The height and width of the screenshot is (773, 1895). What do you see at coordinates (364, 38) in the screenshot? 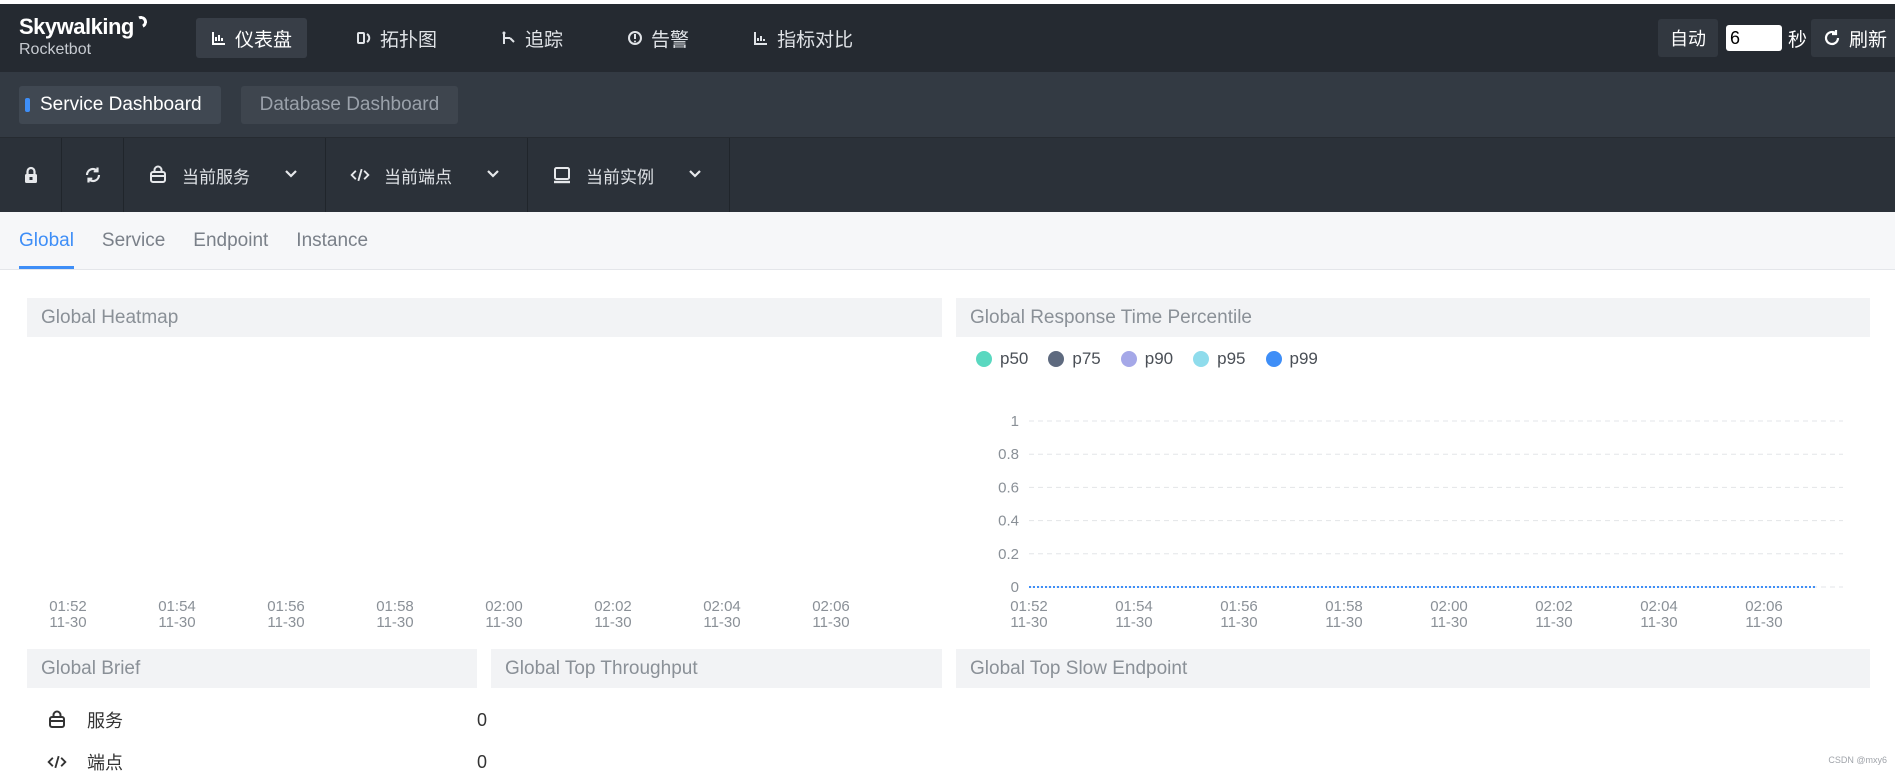
I see `topology-icon` at bounding box center [364, 38].